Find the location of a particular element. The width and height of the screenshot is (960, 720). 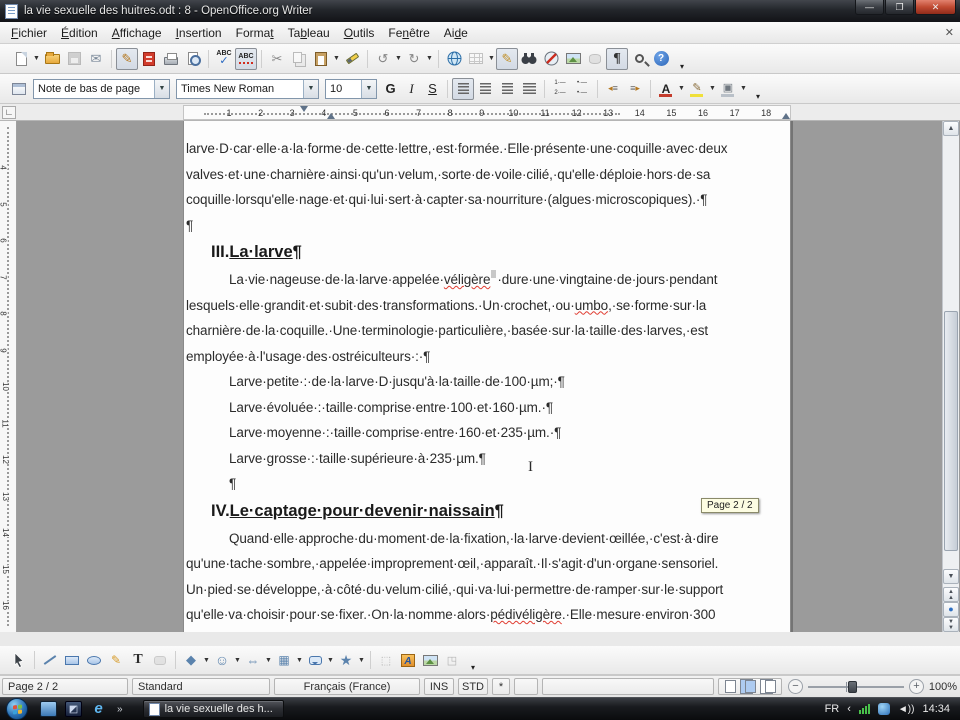

previous-page-icon: ▲ ▲ is located at coordinates (951, 594).